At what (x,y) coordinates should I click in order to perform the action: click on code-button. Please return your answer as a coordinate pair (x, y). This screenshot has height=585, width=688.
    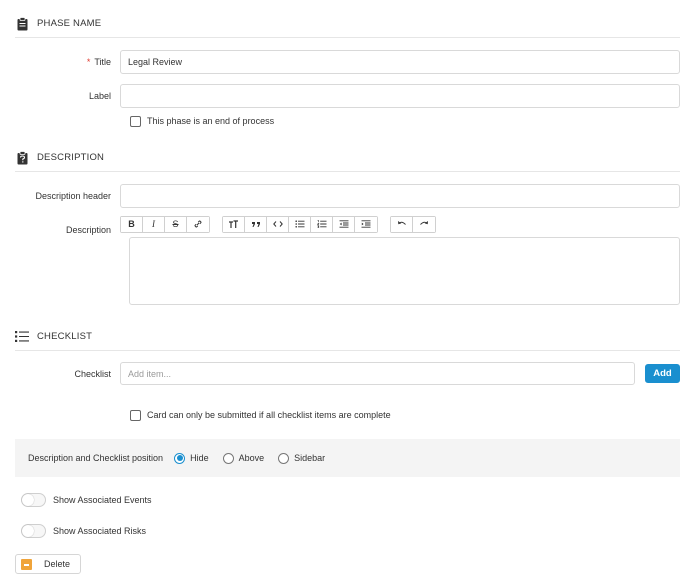
    Looking at the image, I should click on (278, 224).